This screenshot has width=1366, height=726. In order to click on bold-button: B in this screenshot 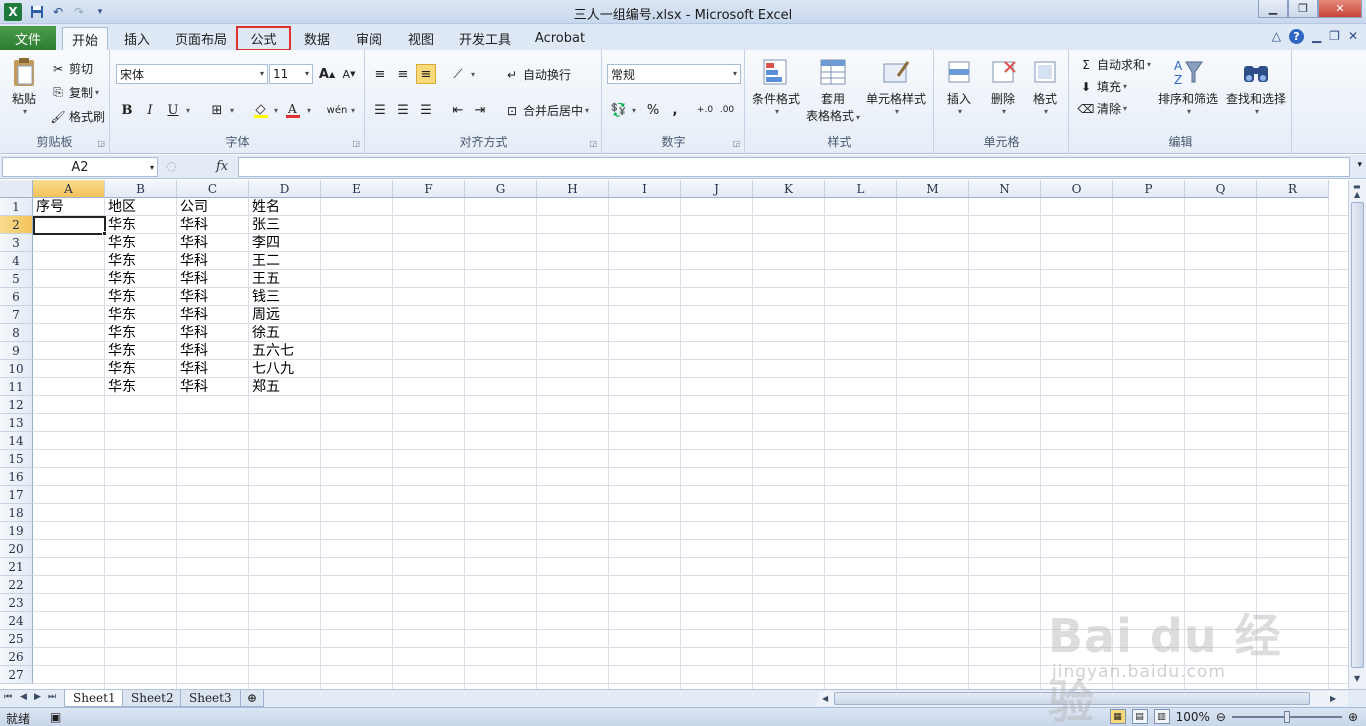, I will do `click(127, 110)`.